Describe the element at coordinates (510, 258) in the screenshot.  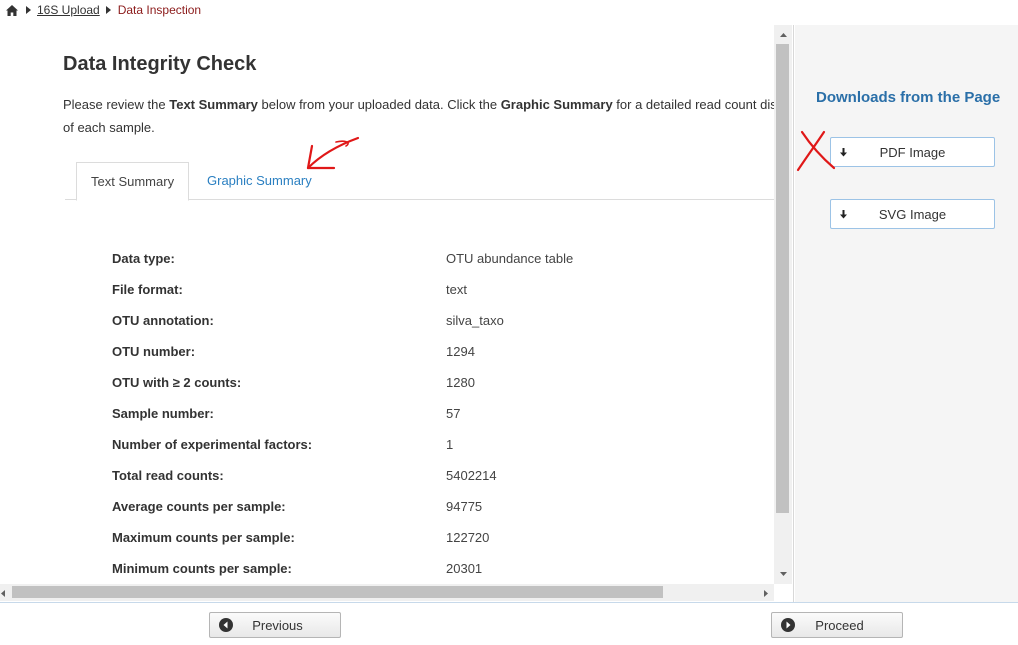
I see `summary-value: OTU abundance table` at that location.